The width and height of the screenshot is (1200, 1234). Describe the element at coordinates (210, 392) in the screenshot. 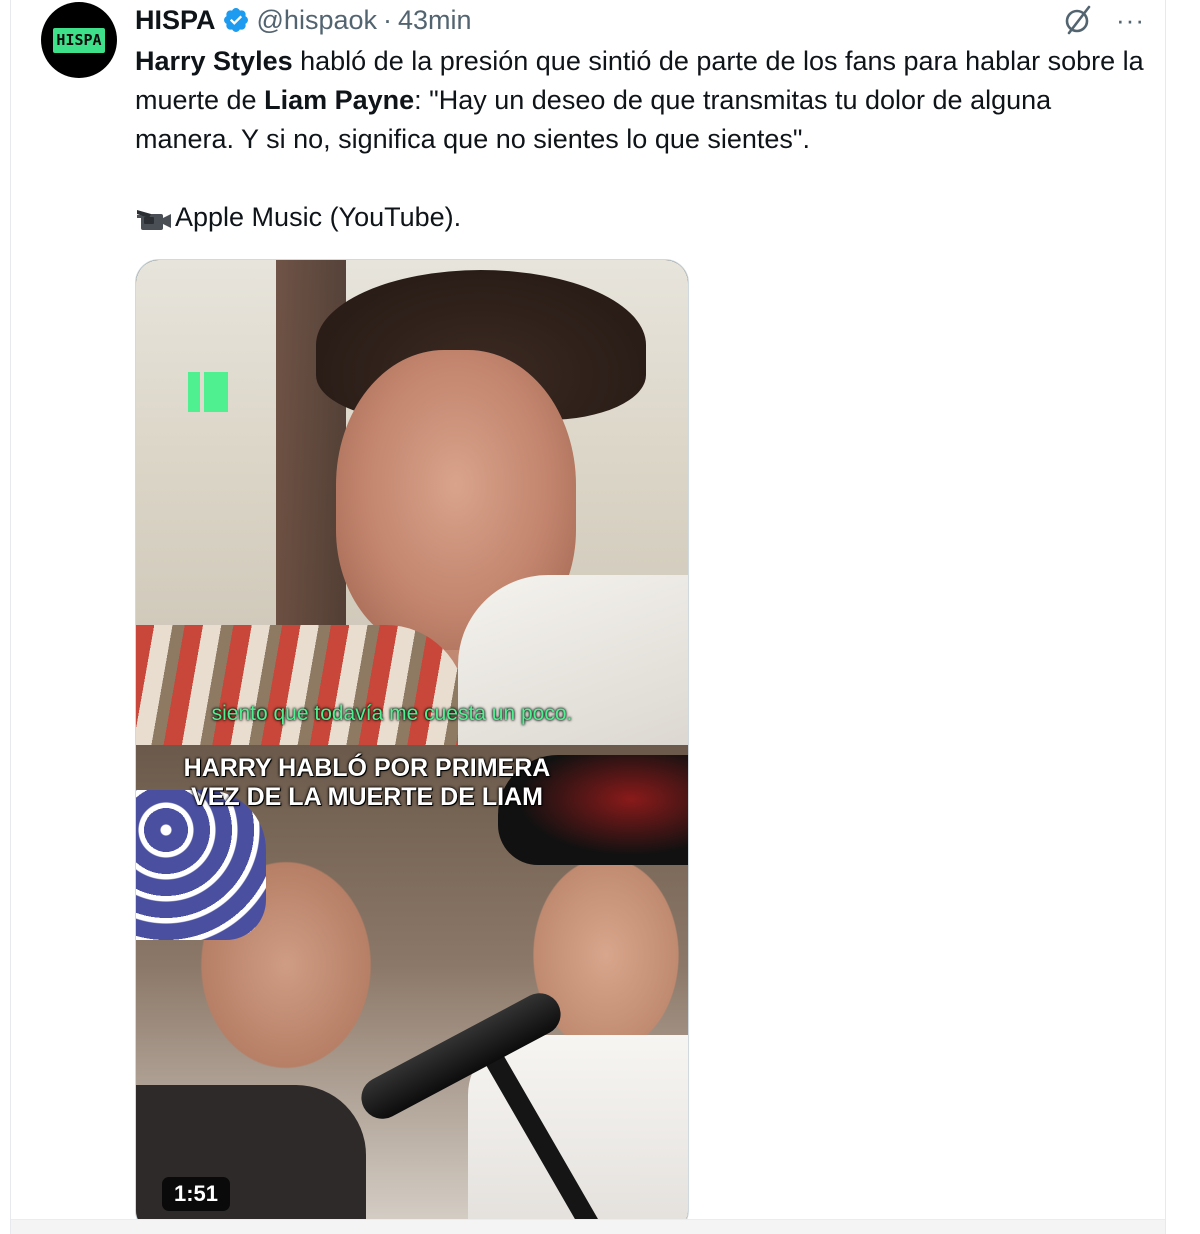

I see `hispa-h-logo-icon` at that location.